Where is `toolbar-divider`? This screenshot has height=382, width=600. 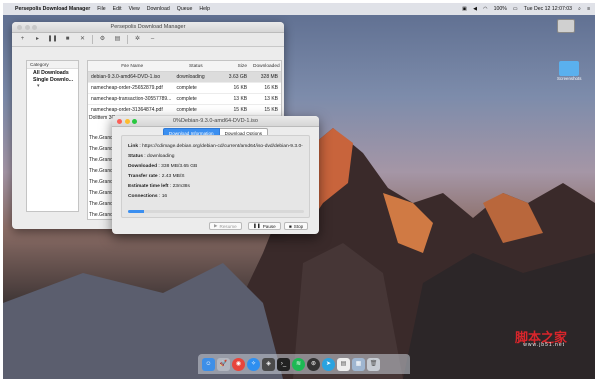 toolbar-divider is located at coordinates (127, 39).